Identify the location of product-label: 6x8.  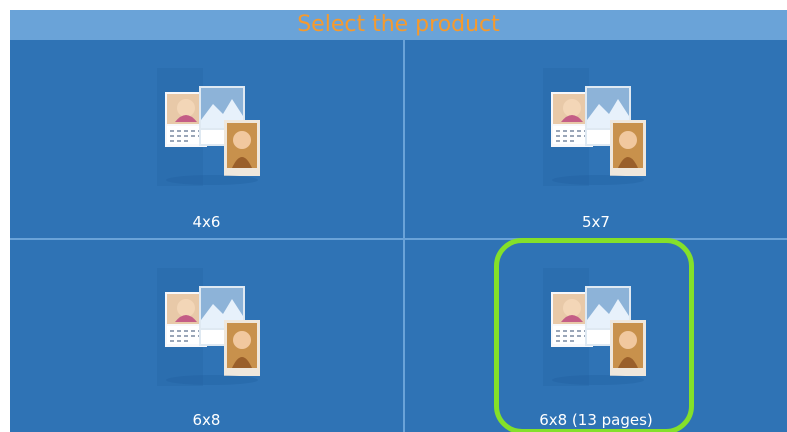
(206, 420).